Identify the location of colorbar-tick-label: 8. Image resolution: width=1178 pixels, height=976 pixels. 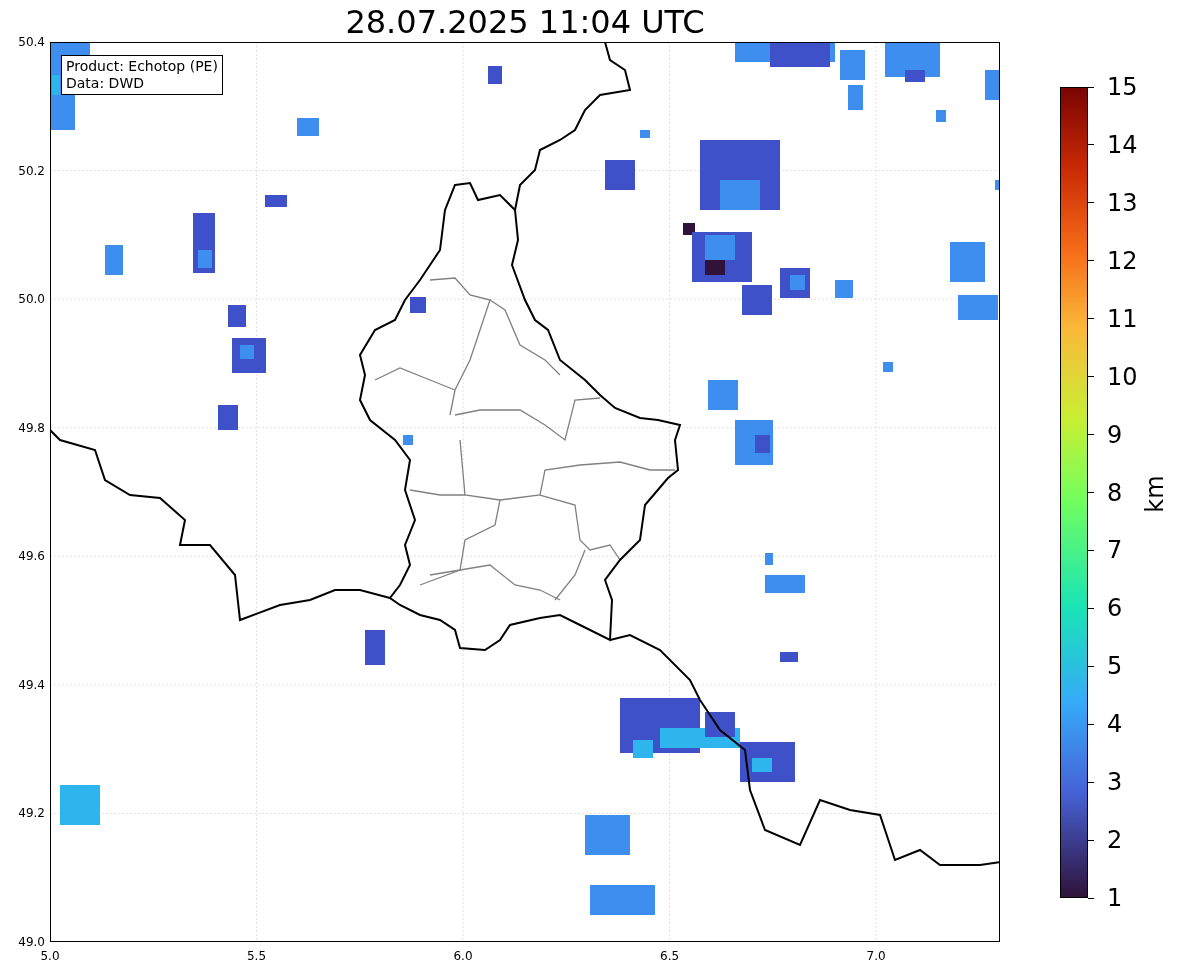
(1115, 492).